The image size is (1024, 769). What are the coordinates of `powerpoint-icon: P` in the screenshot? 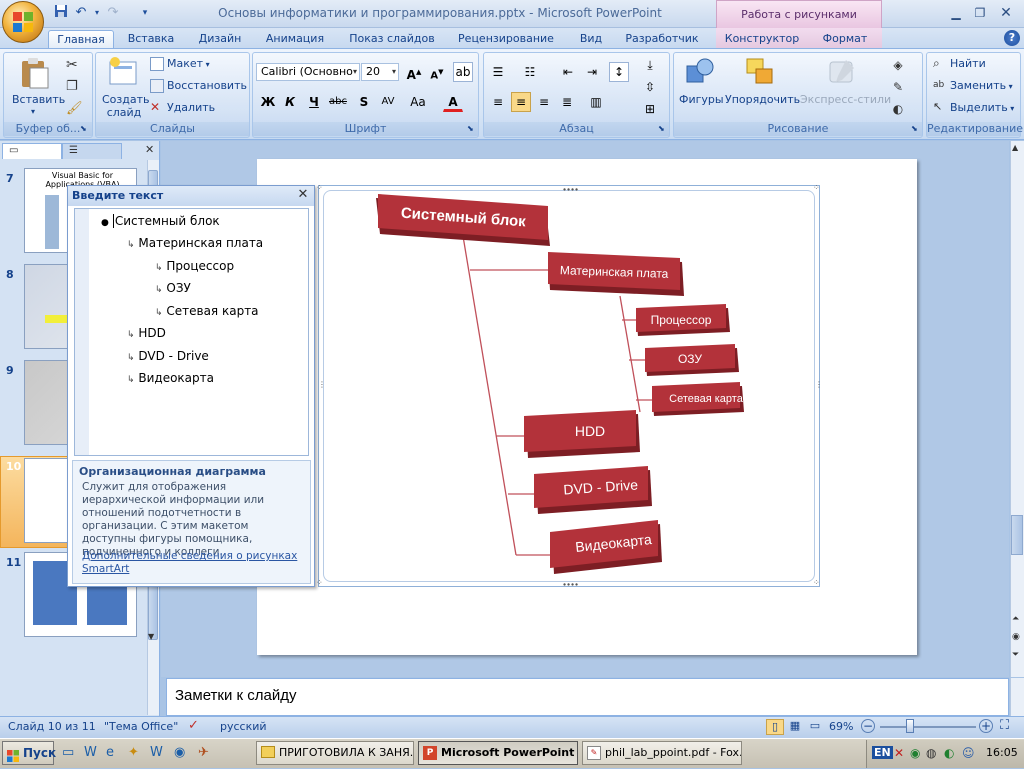 It's located at (430, 753).